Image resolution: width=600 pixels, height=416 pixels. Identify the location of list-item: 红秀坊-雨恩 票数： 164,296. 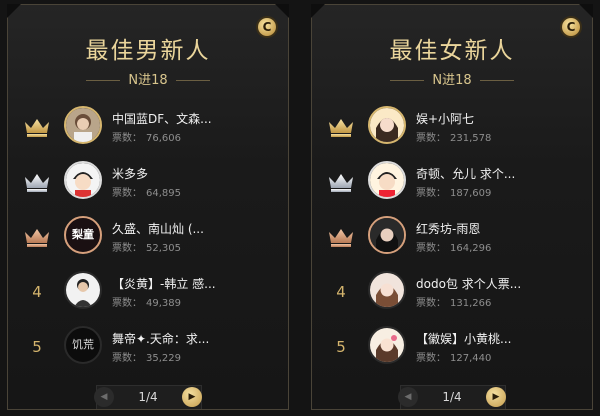
(452, 237).